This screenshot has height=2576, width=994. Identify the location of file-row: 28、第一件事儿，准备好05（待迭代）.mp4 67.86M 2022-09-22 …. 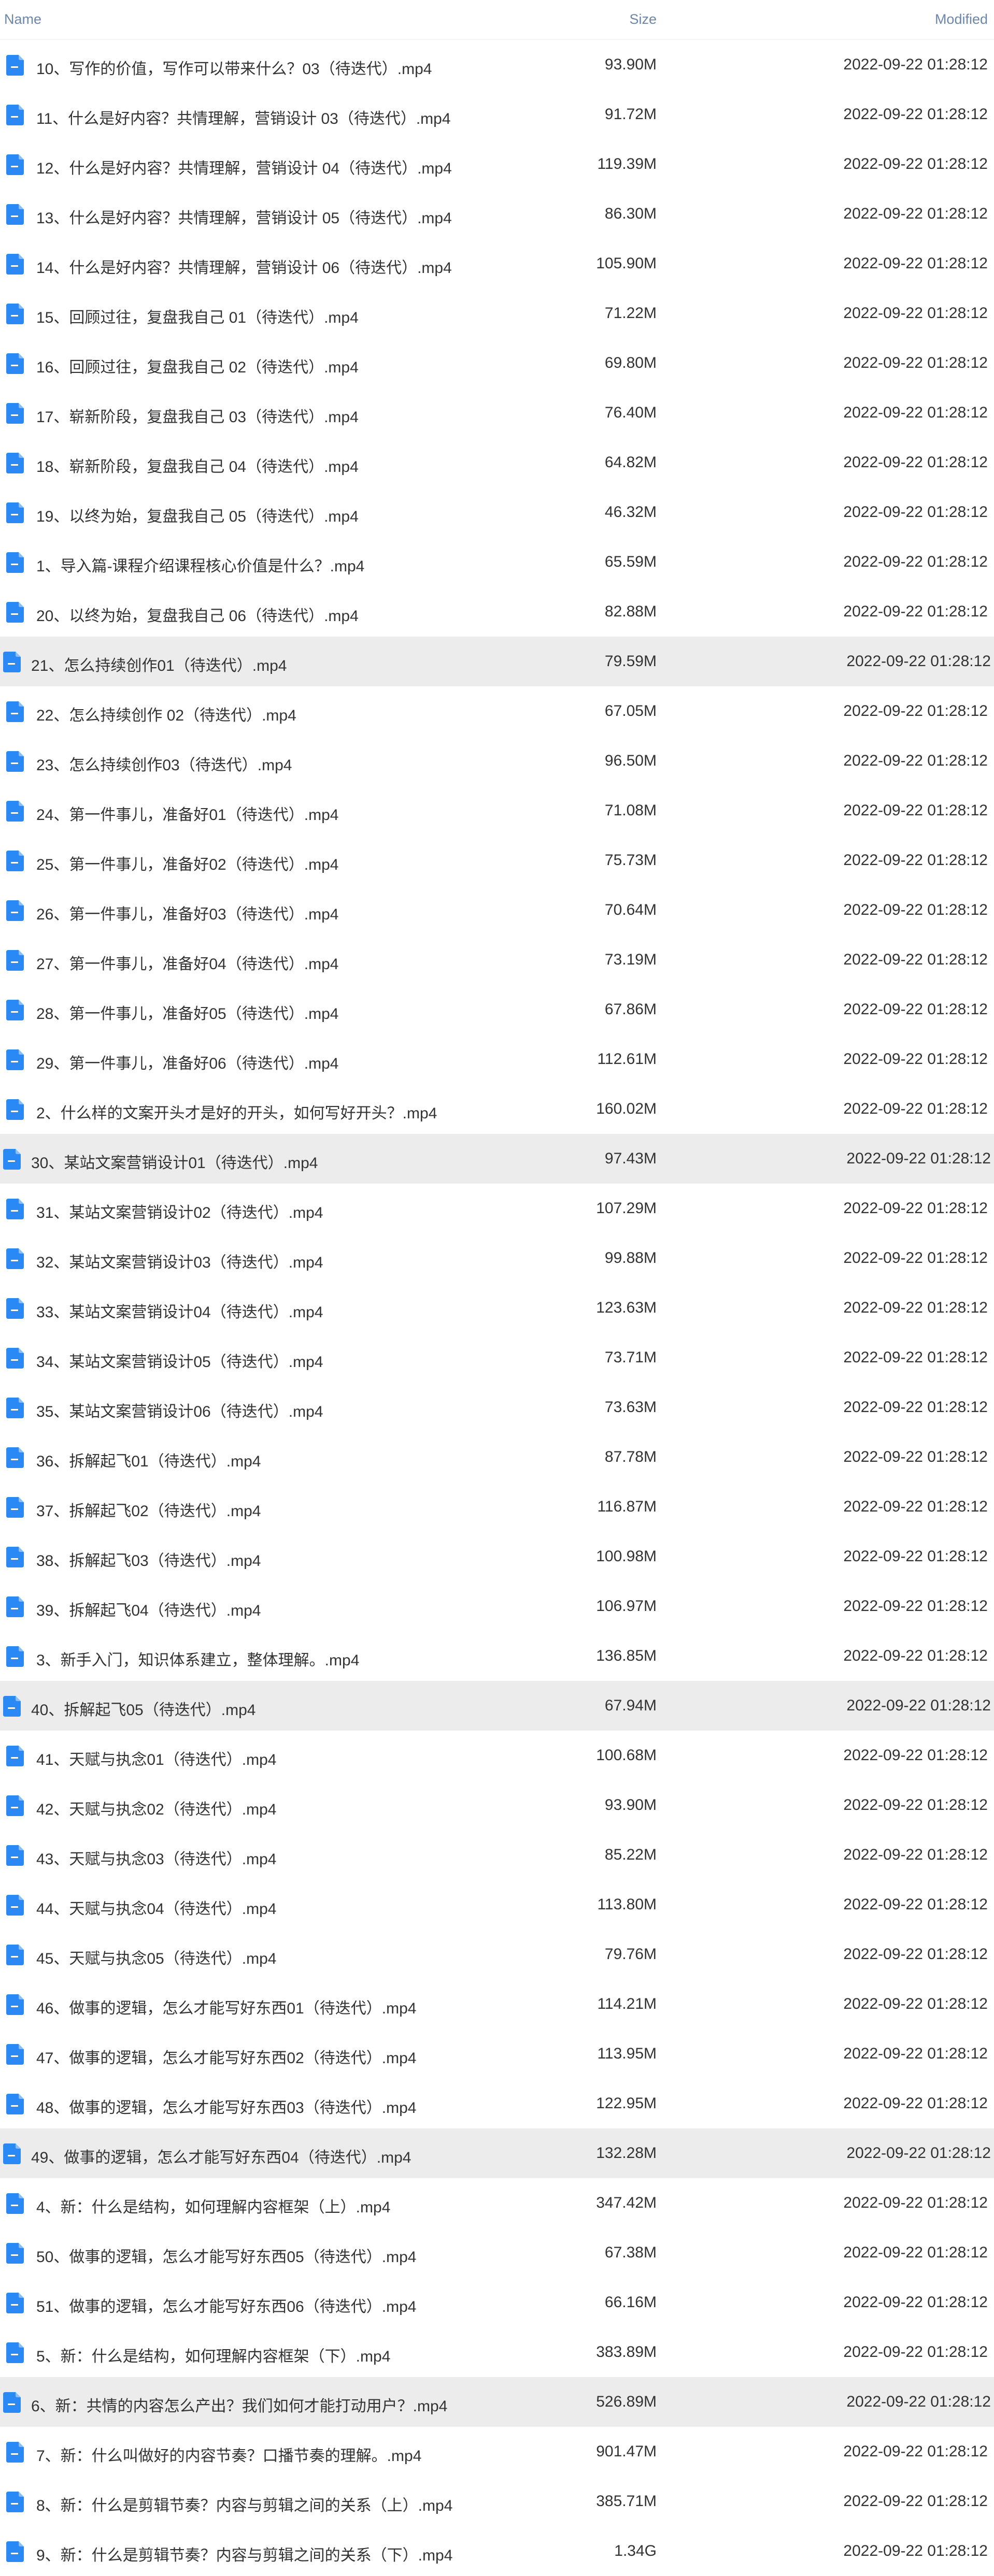
(497, 1009).